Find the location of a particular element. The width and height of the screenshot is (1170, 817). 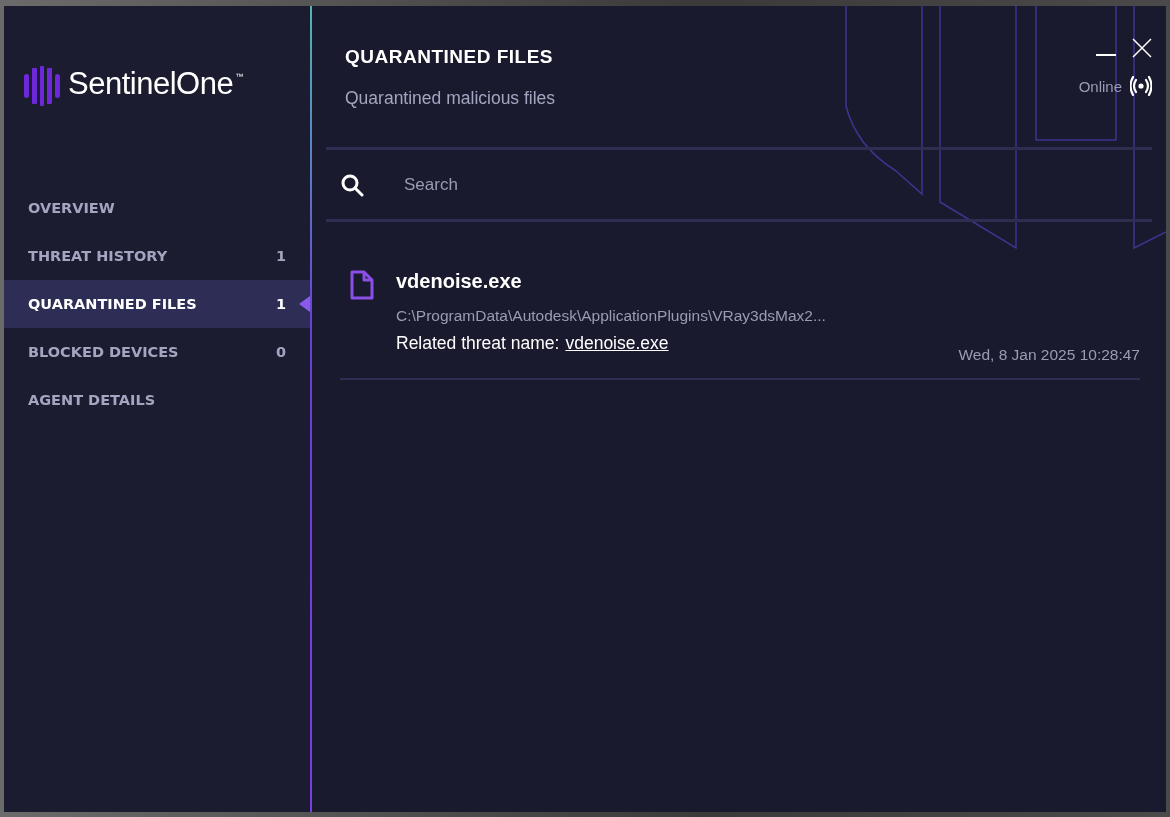

search-field: Search is located at coordinates (777, 184).